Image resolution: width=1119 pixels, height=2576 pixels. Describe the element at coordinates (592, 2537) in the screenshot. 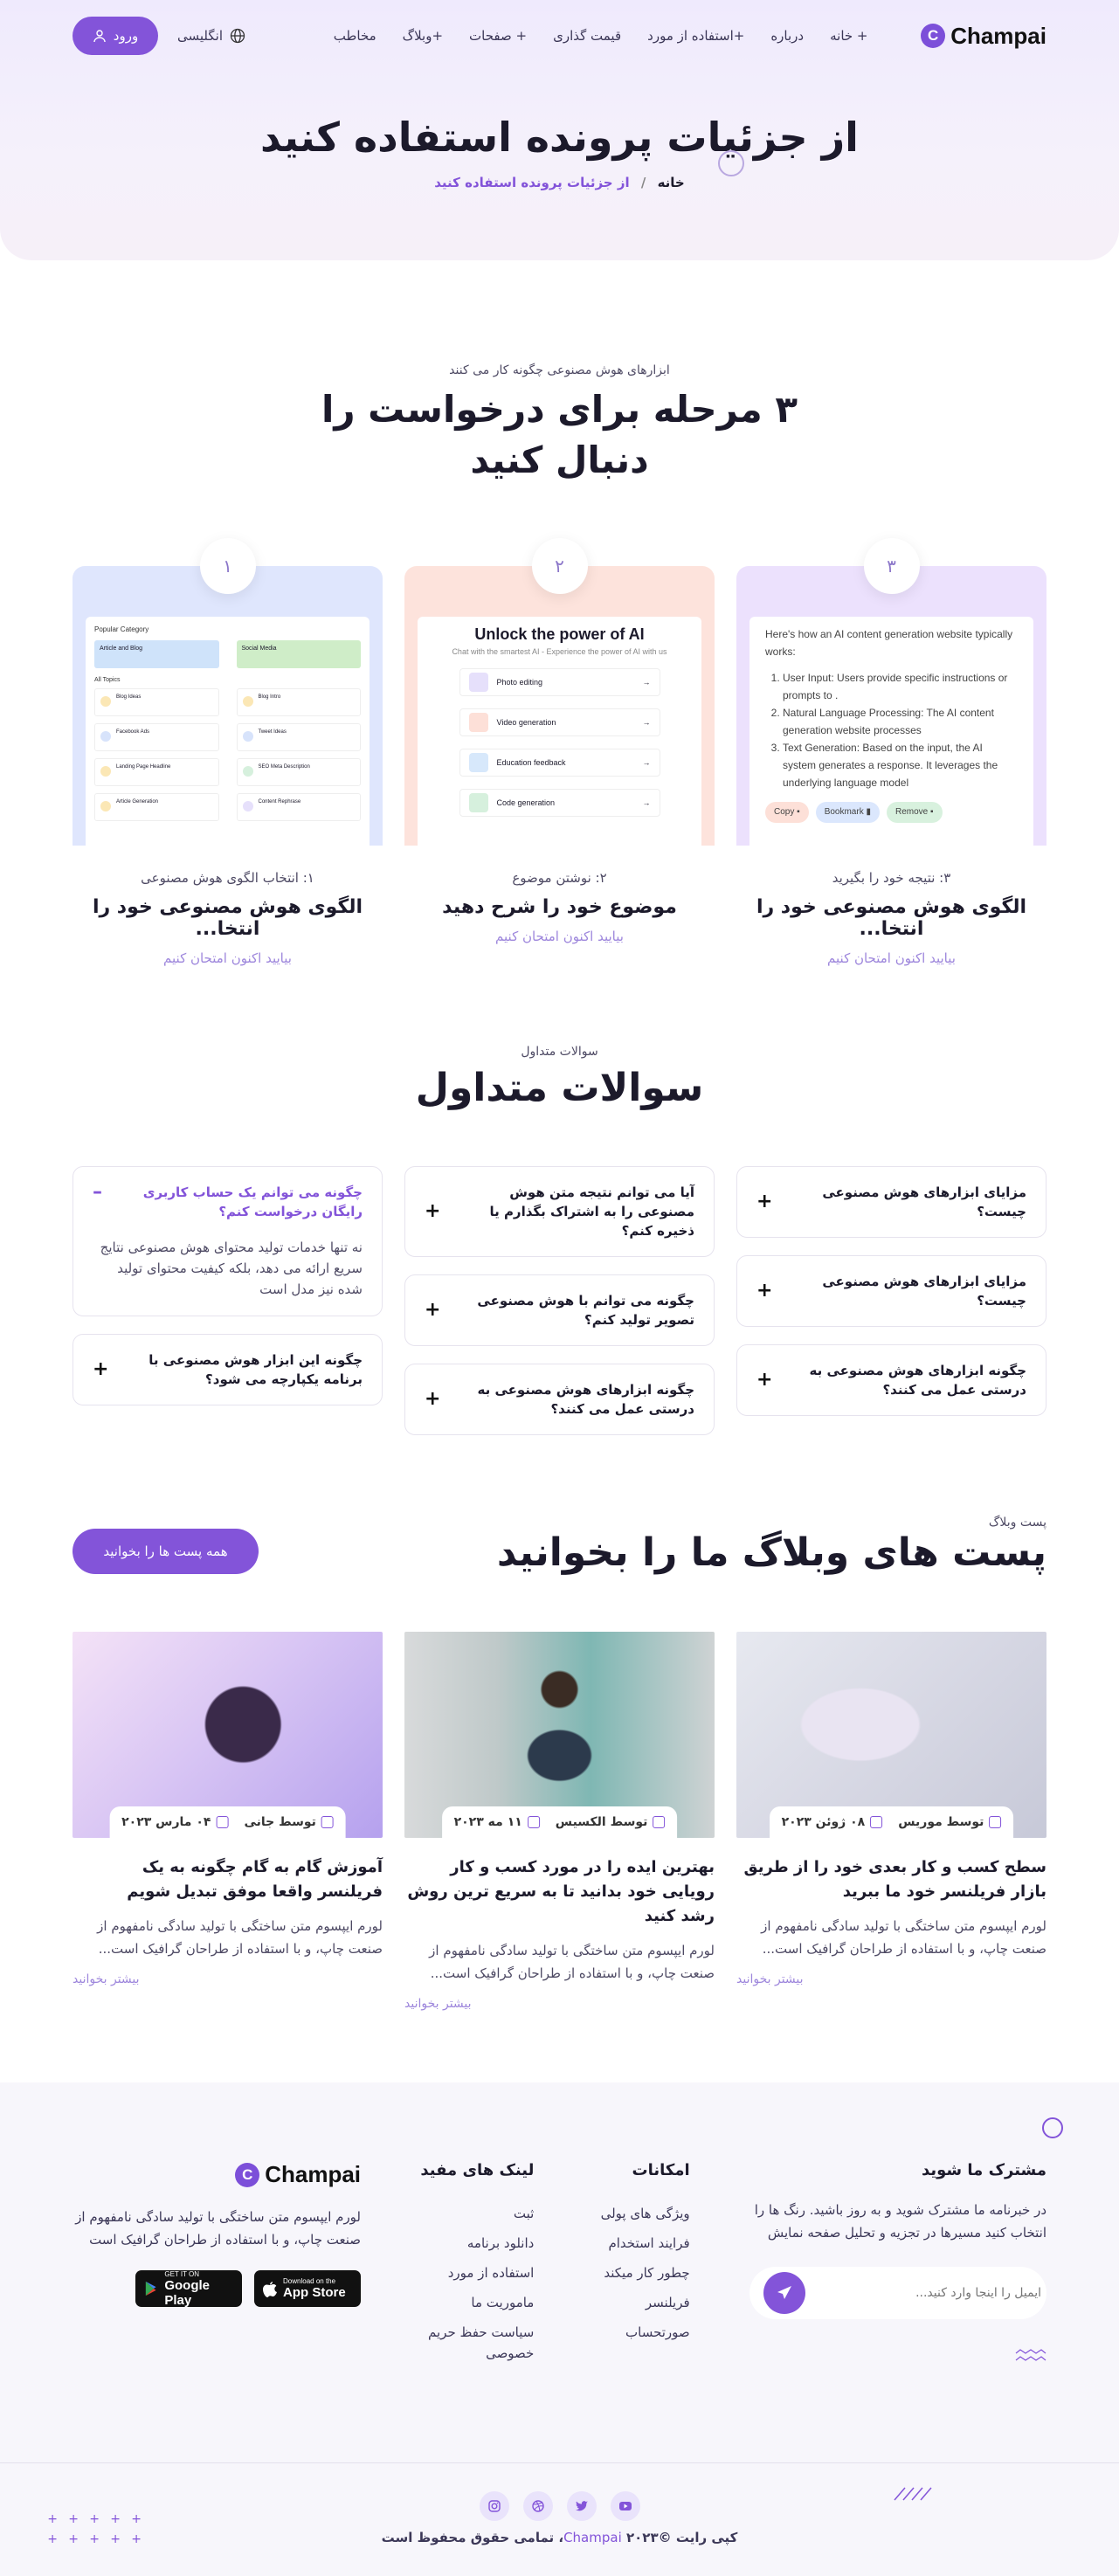

I see `copyright-brand-link: Champai` at that location.